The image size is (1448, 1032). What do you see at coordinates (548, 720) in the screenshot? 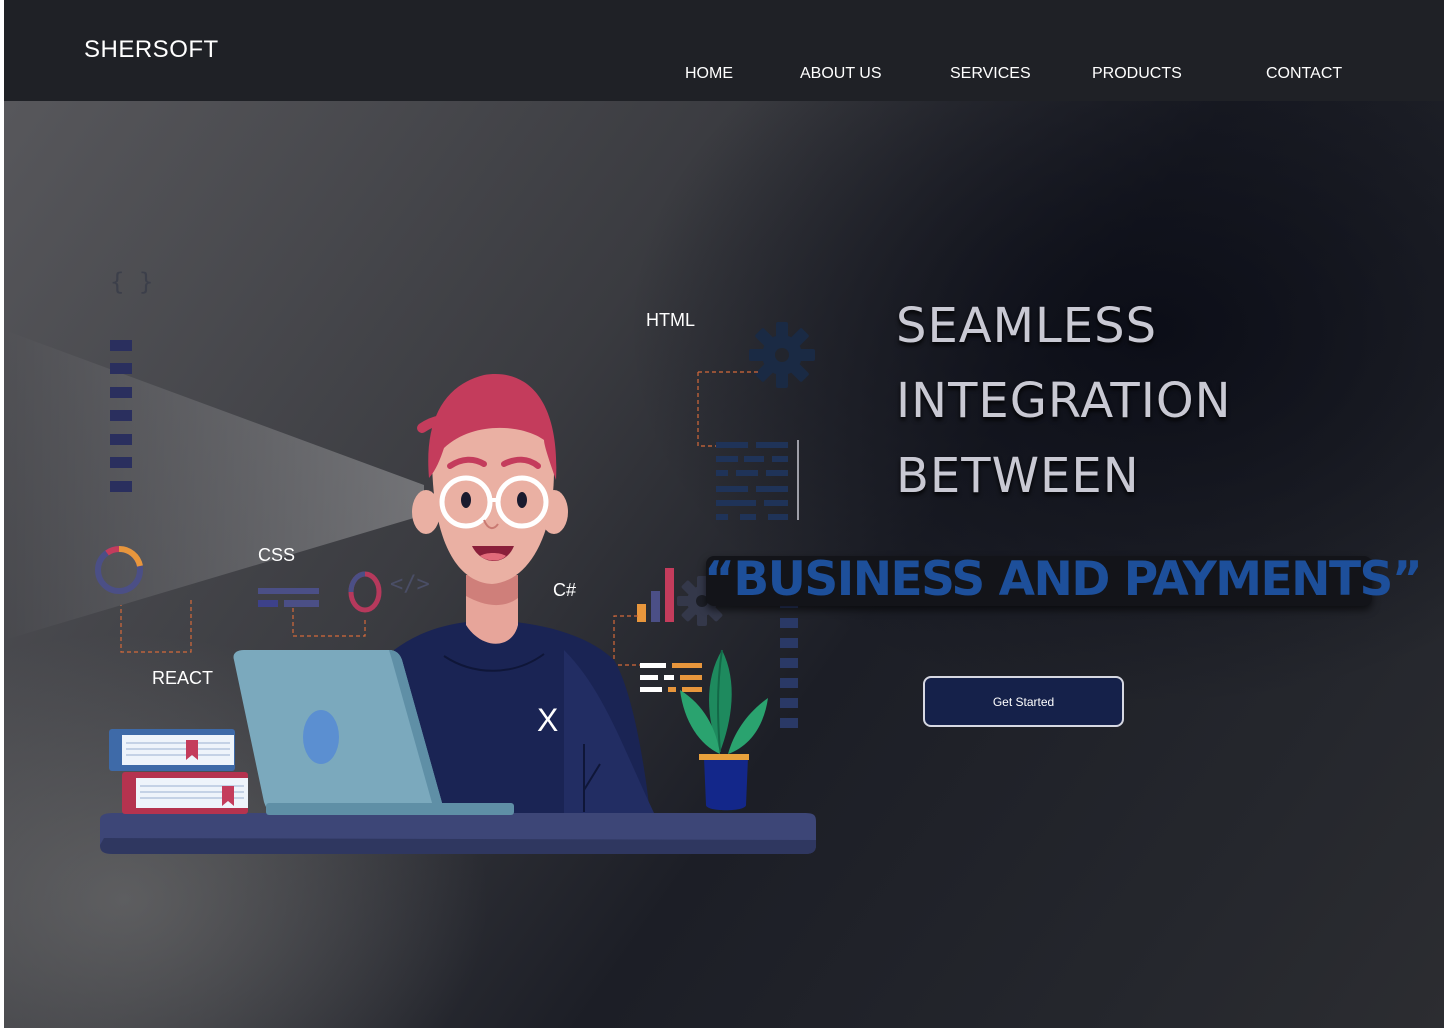
I see `x-label: X` at bounding box center [548, 720].